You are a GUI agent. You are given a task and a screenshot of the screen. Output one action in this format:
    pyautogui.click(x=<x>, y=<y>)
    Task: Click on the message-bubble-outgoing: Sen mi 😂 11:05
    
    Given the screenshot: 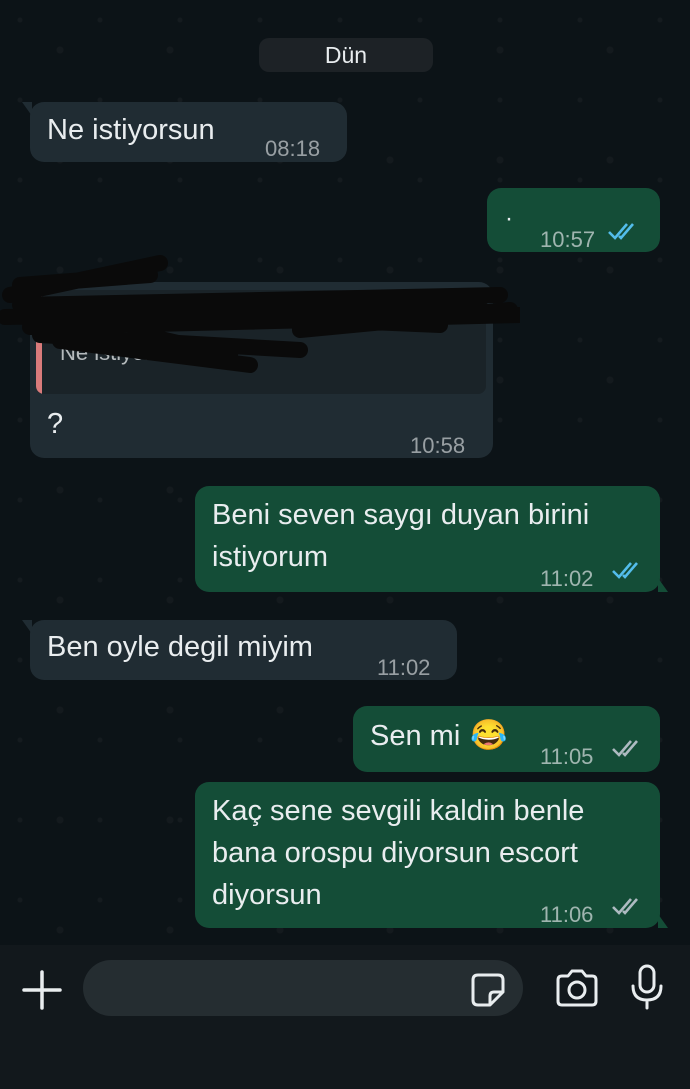 What is the action you would take?
    pyautogui.click(x=506, y=739)
    